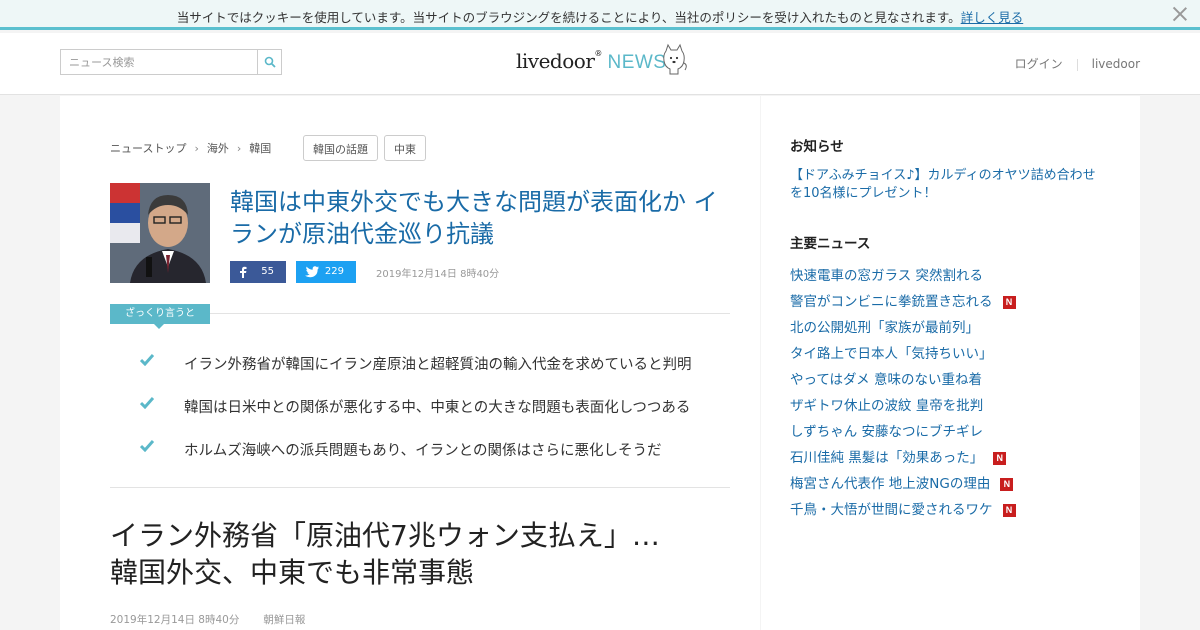 This screenshot has height=630, width=1200. I want to click on news-link: ザギトワ休止の波紋 皇帝を批判, so click(886, 404).